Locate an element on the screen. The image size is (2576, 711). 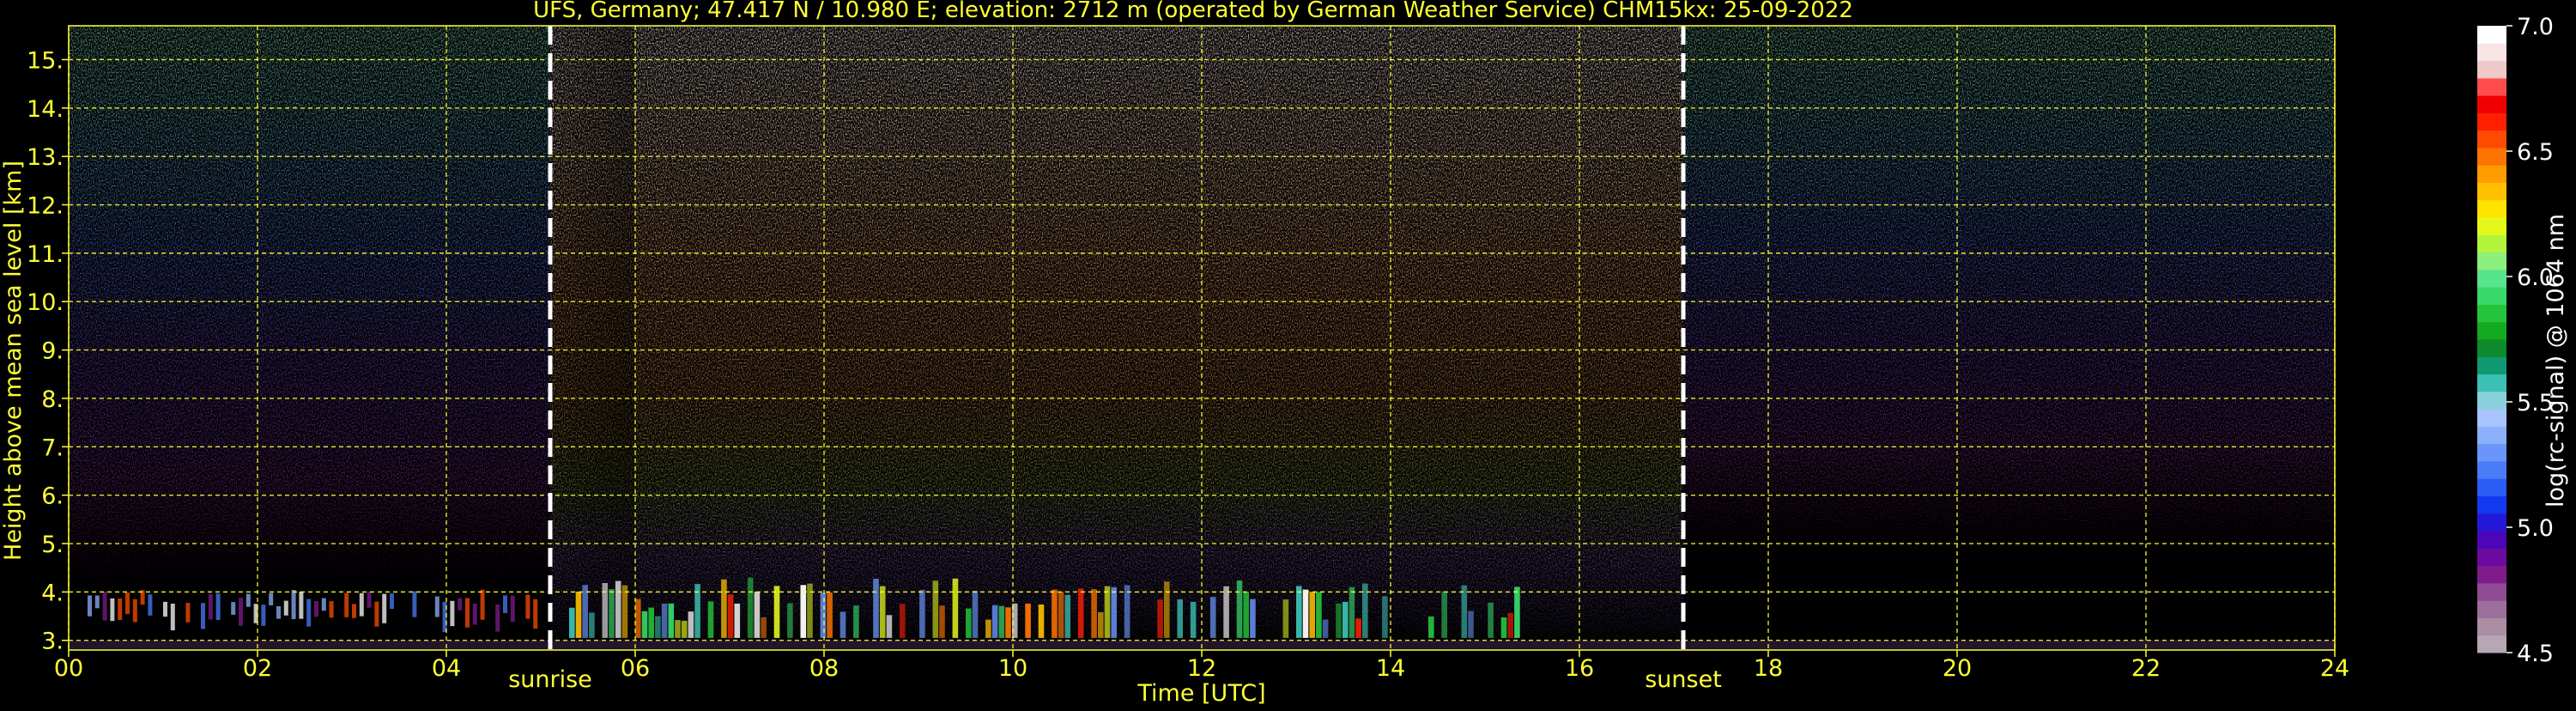
x-tick-label: 10 is located at coordinates (1012, 668).